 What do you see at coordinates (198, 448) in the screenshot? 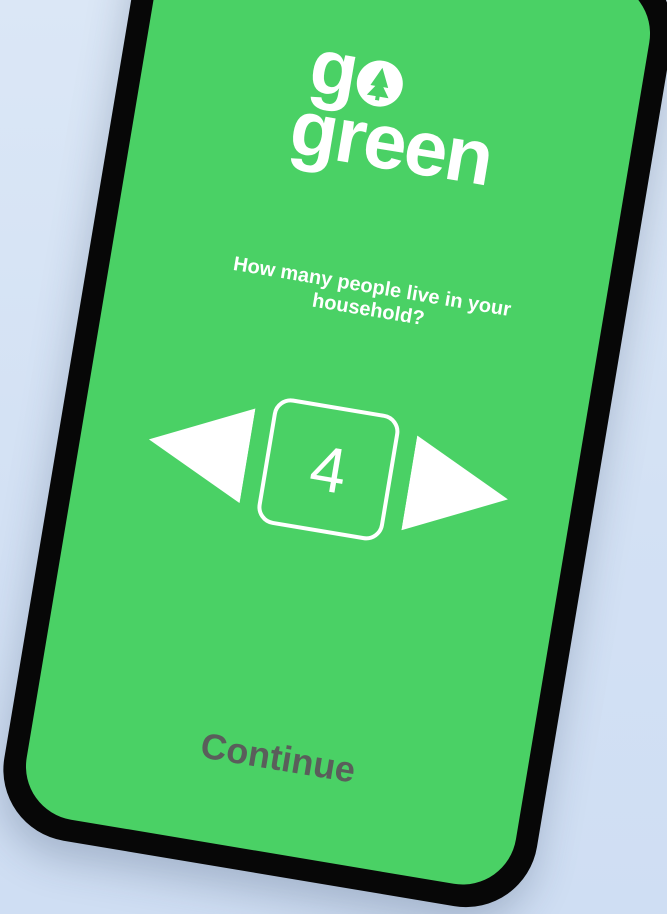
I see `decrement-arrow-icon` at bounding box center [198, 448].